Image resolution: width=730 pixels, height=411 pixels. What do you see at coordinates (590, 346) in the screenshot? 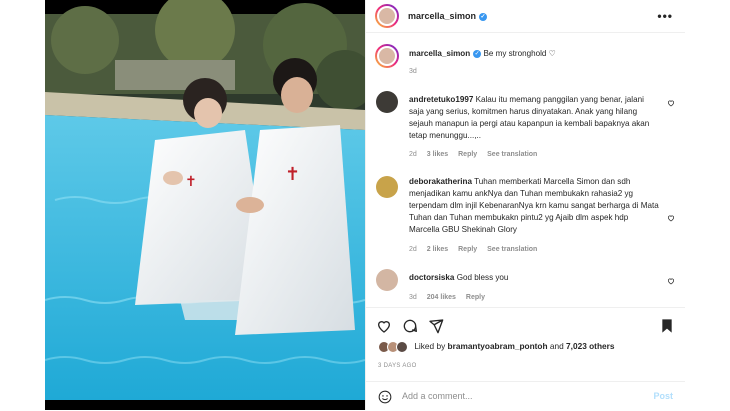
I see `liked-by-others: 7,023 others` at bounding box center [590, 346].